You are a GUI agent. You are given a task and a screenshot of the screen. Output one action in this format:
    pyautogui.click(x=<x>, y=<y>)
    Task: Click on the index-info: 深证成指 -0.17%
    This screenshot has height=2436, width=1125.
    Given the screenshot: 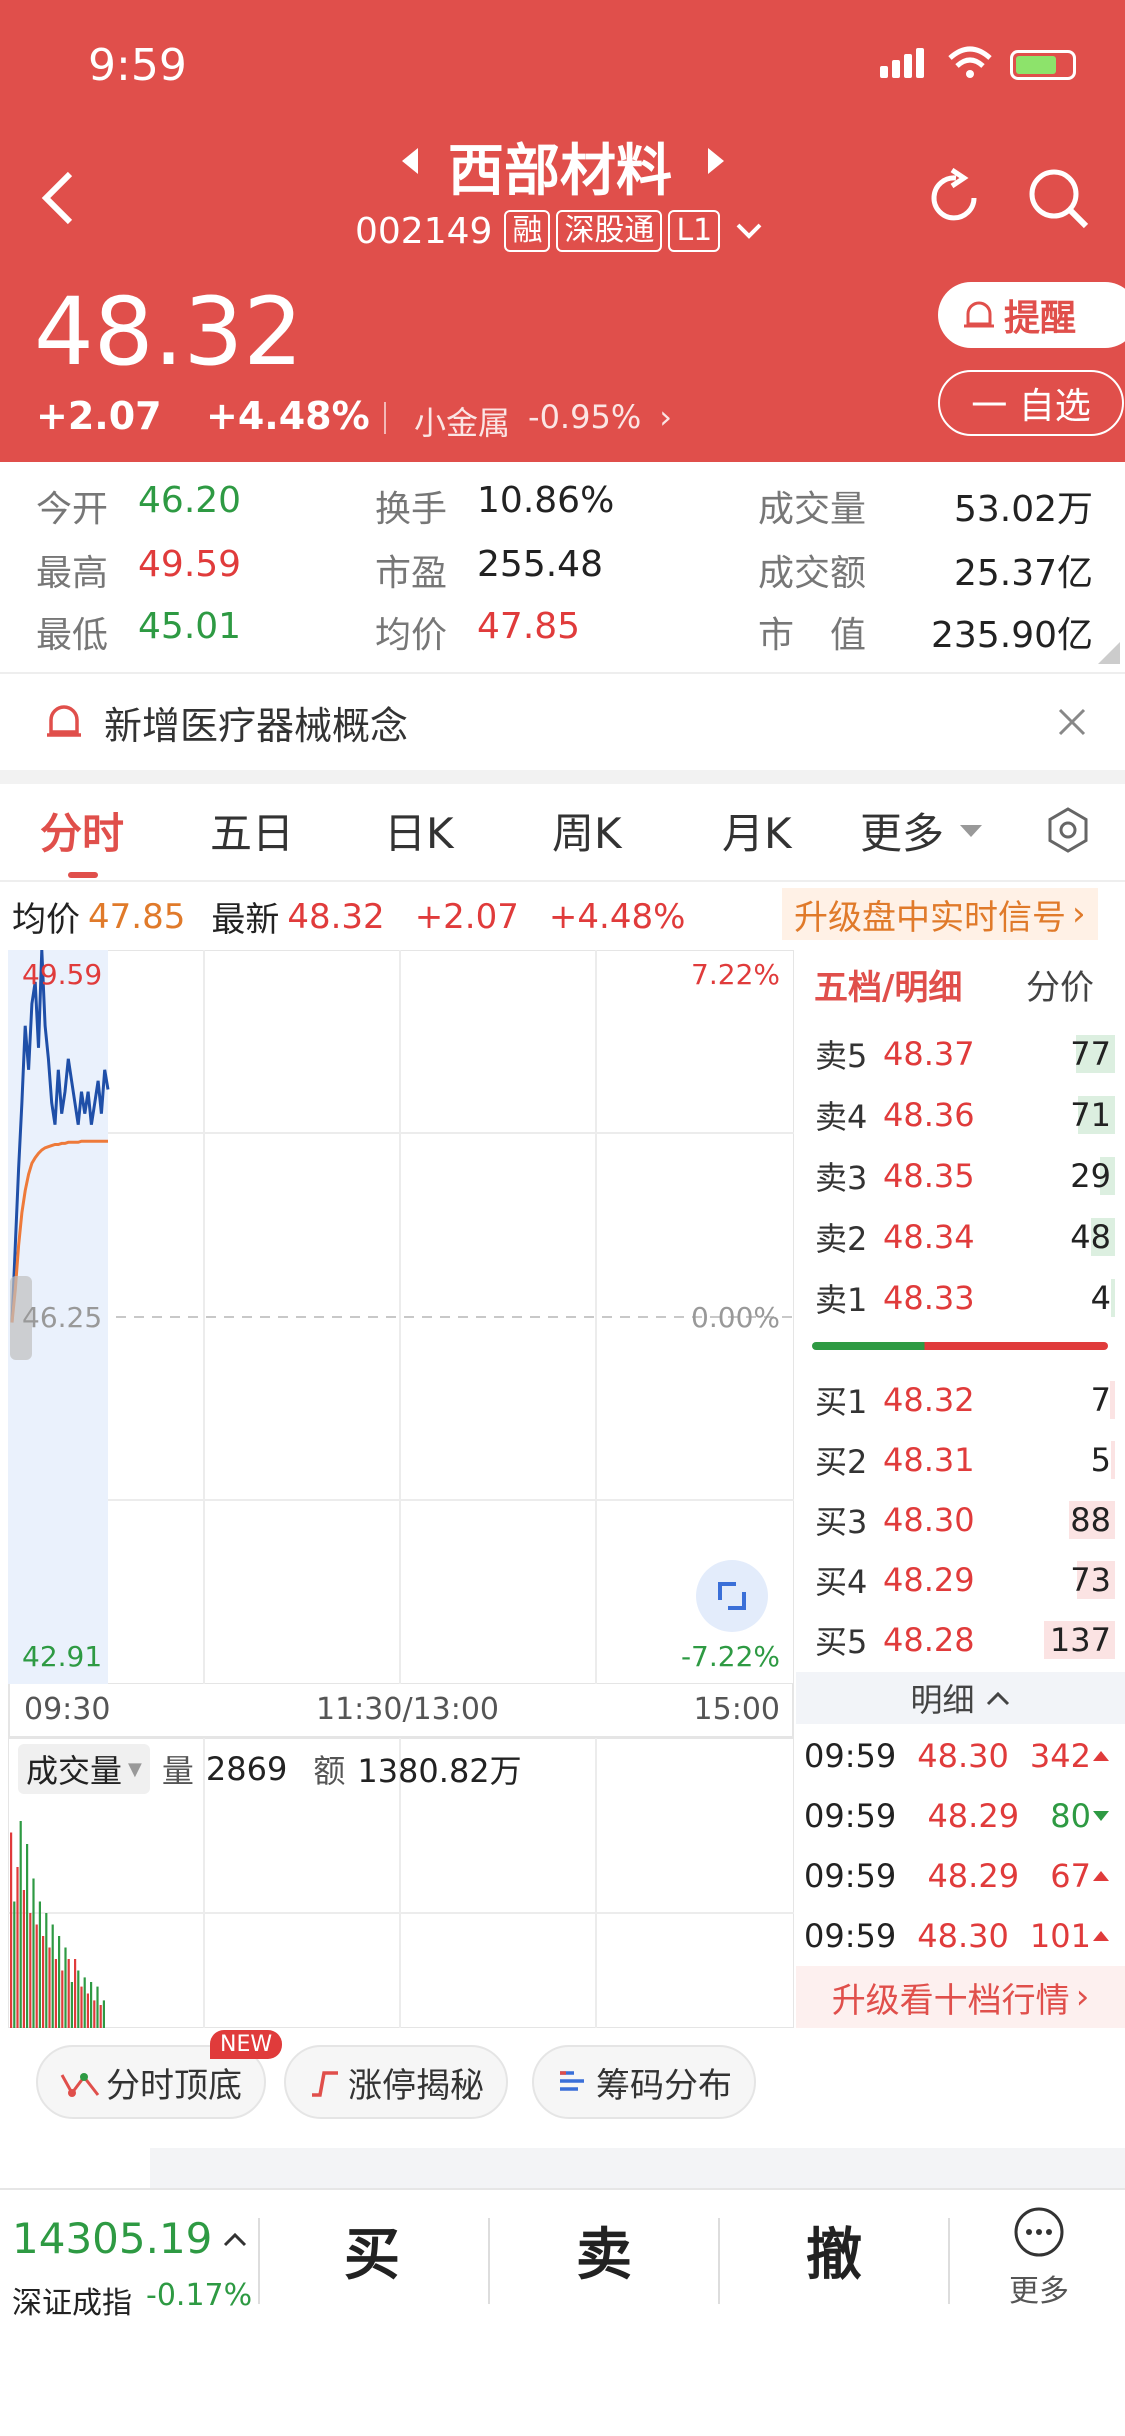 What is the action you would take?
    pyautogui.click(x=132, y=2300)
    